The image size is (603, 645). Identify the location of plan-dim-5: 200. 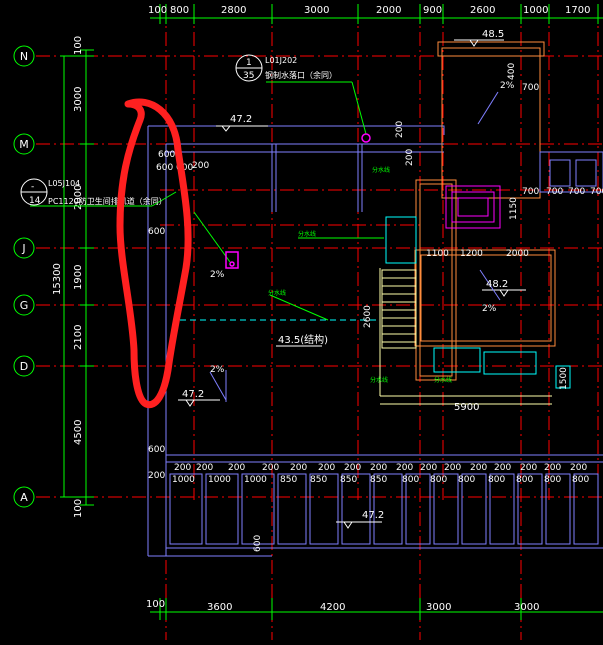
(400, 129).